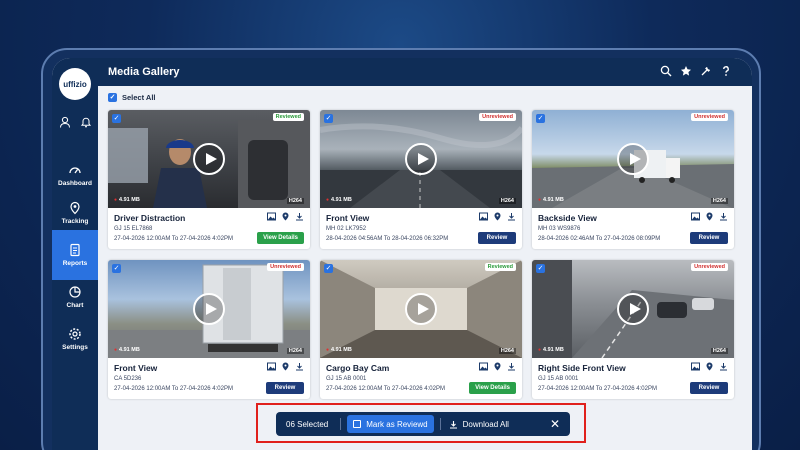  I want to click on tools-icon, so click(706, 71).